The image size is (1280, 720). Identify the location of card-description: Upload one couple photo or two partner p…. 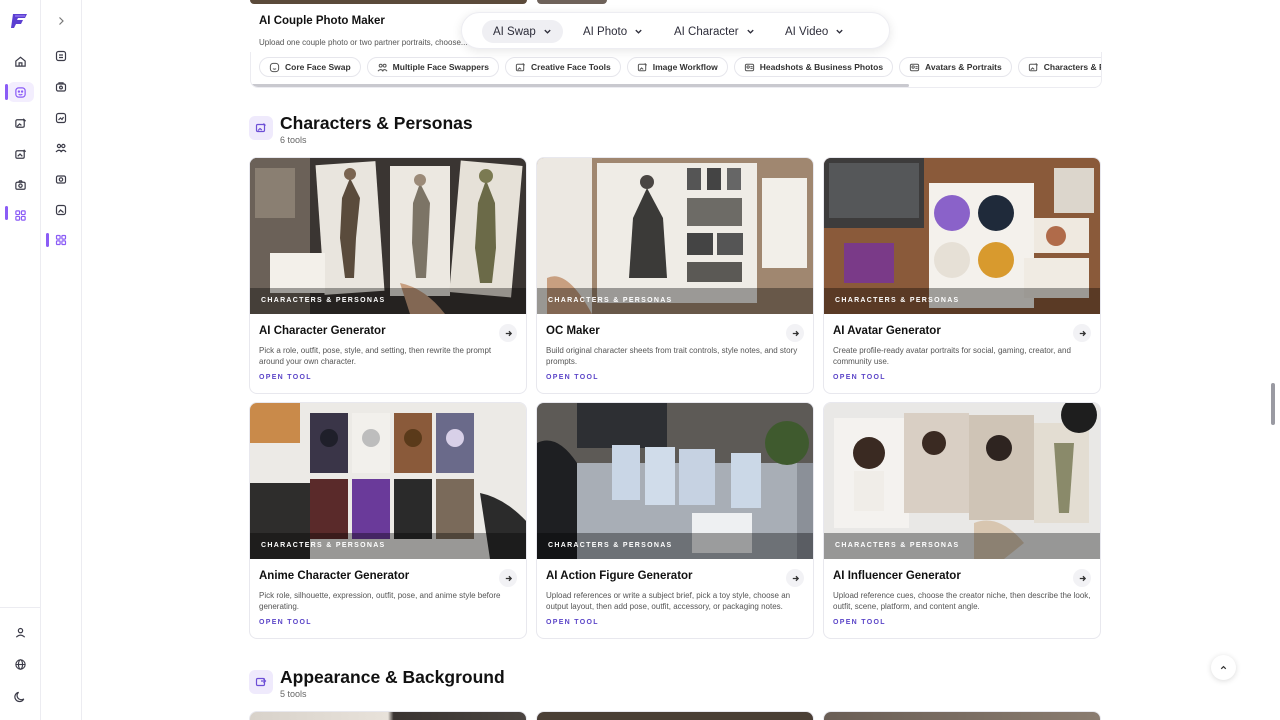
(366, 42).